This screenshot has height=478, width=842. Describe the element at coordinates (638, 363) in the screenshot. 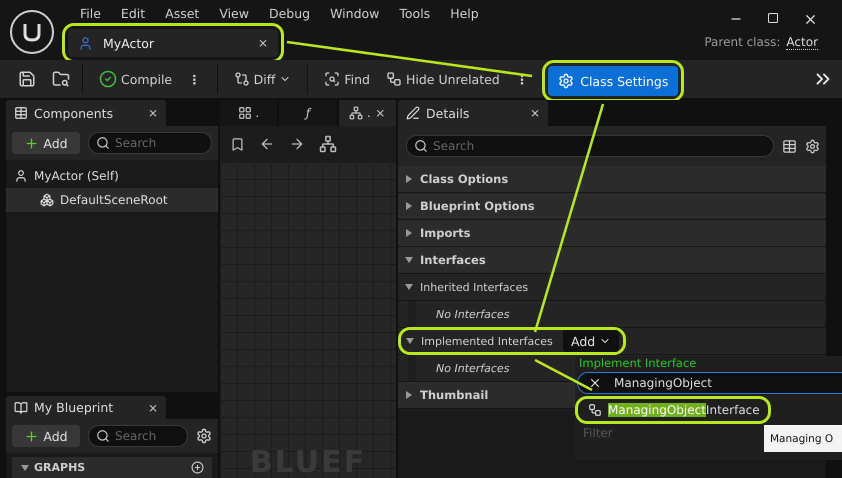

I see `picker-title: Implement Interface` at that location.